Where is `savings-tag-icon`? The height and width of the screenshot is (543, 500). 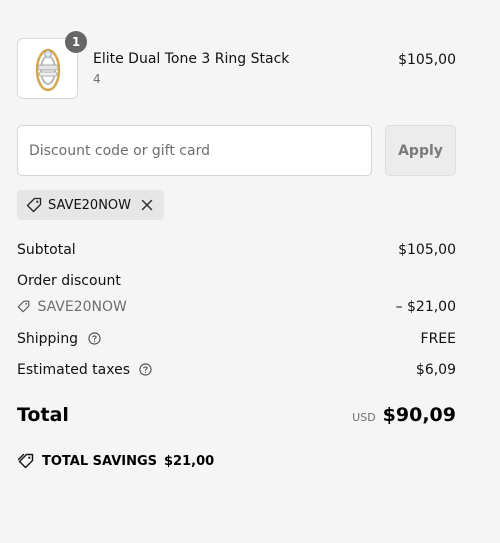 savings-tag-icon is located at coordinates (26, 461).